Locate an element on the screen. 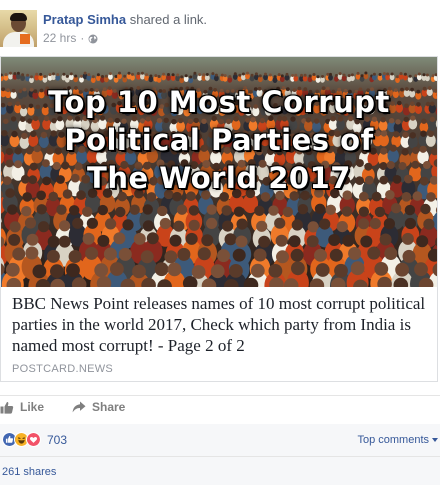  share-arrow-icon is located at coordinates (79, 407).